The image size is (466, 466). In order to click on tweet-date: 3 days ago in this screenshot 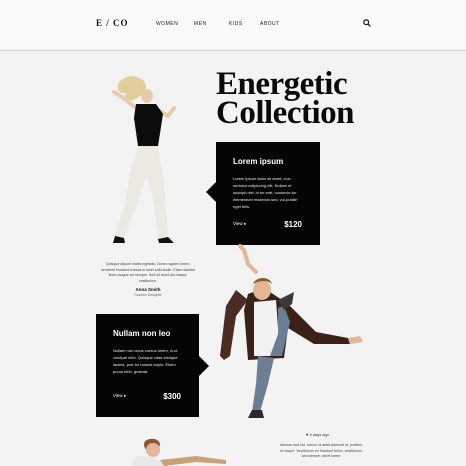, I will do `click(319, 434)`.